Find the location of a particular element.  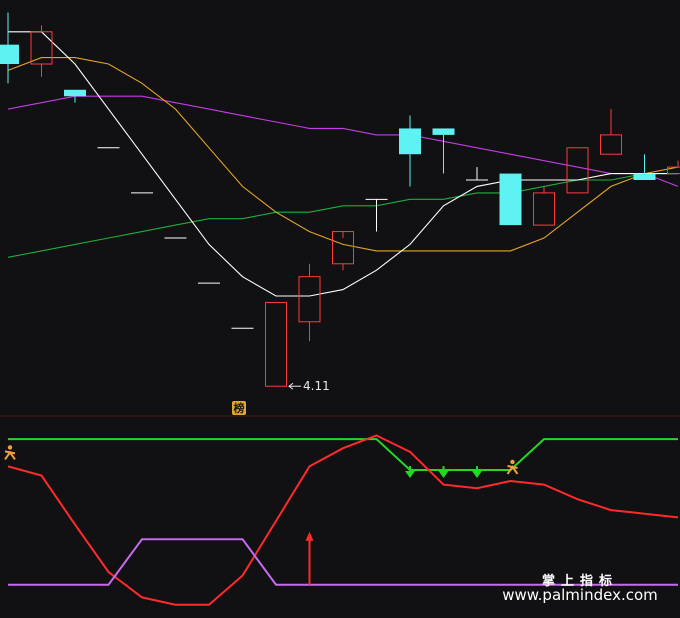

watermark-url: www.palmindex.com is located at coordinates (580, 595).